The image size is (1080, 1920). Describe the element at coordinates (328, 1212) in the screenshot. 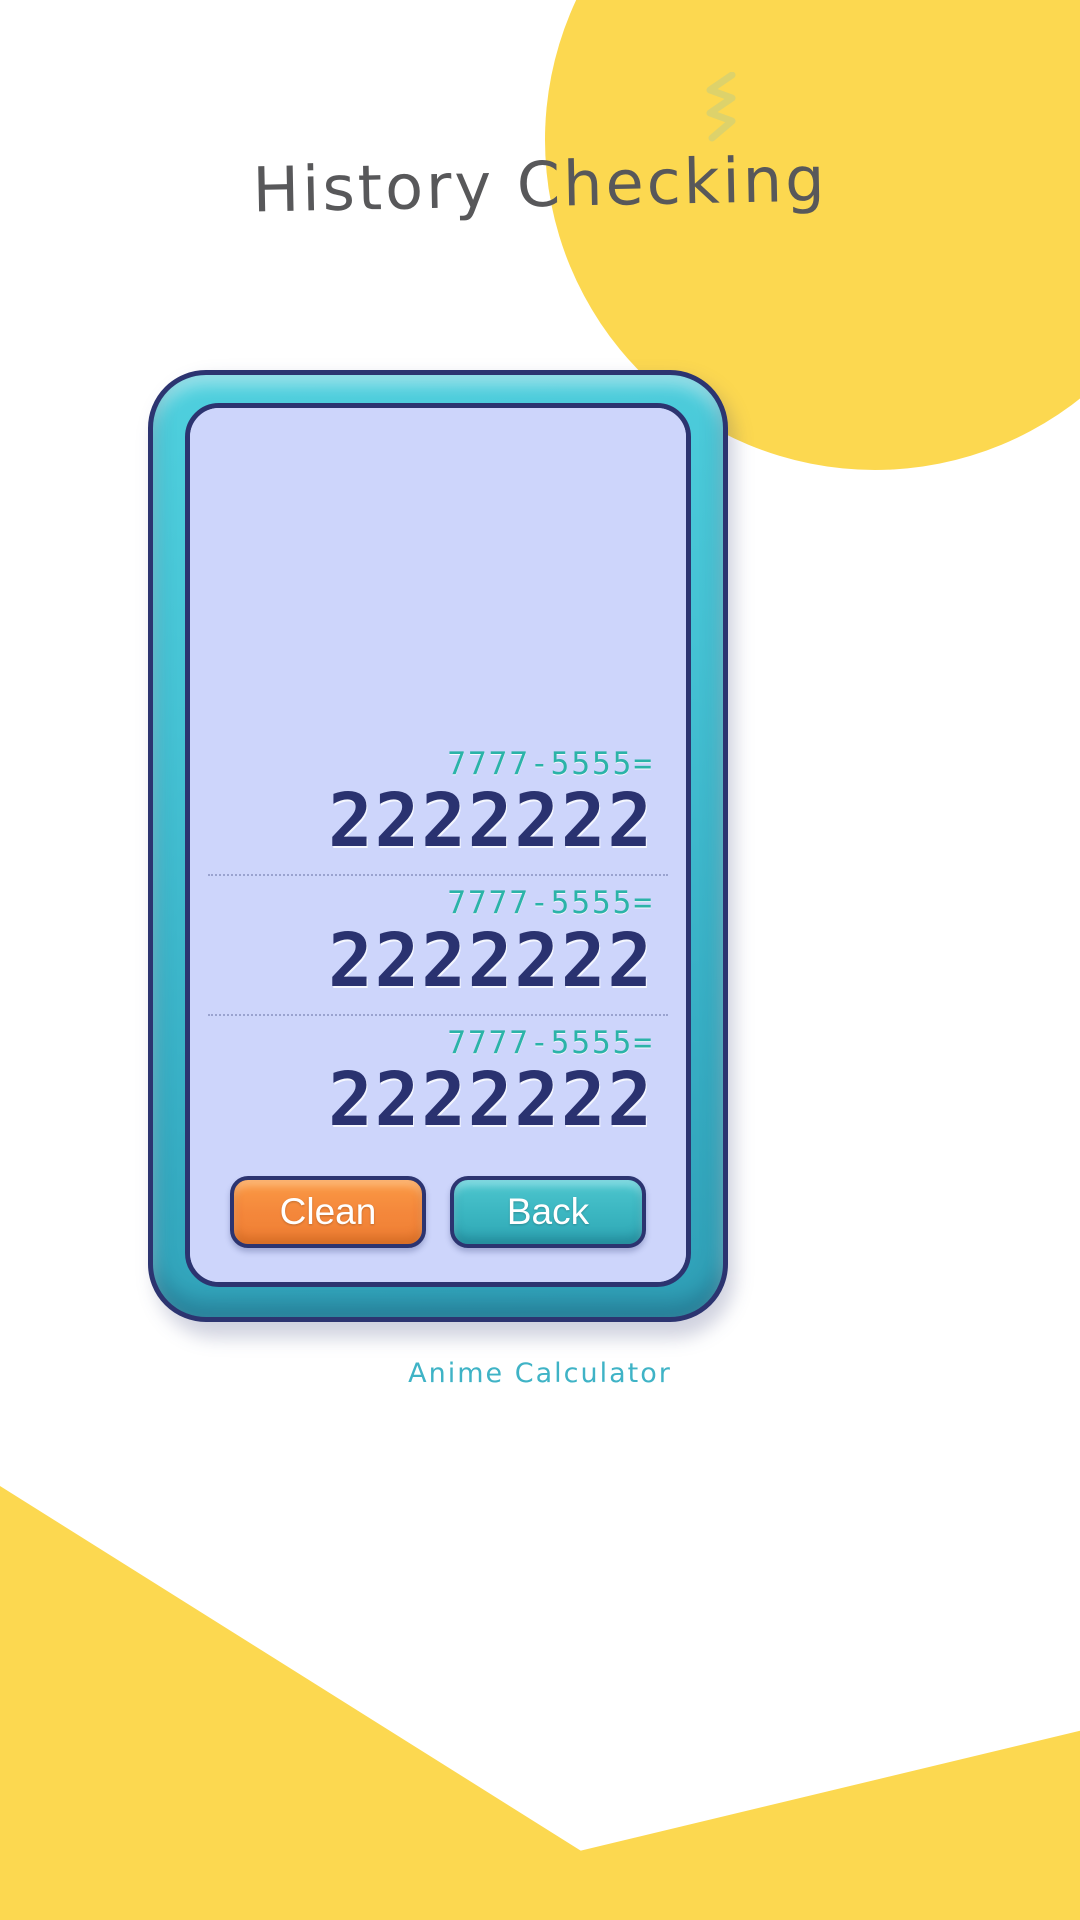

I see `clean-button: Clean` at that location.